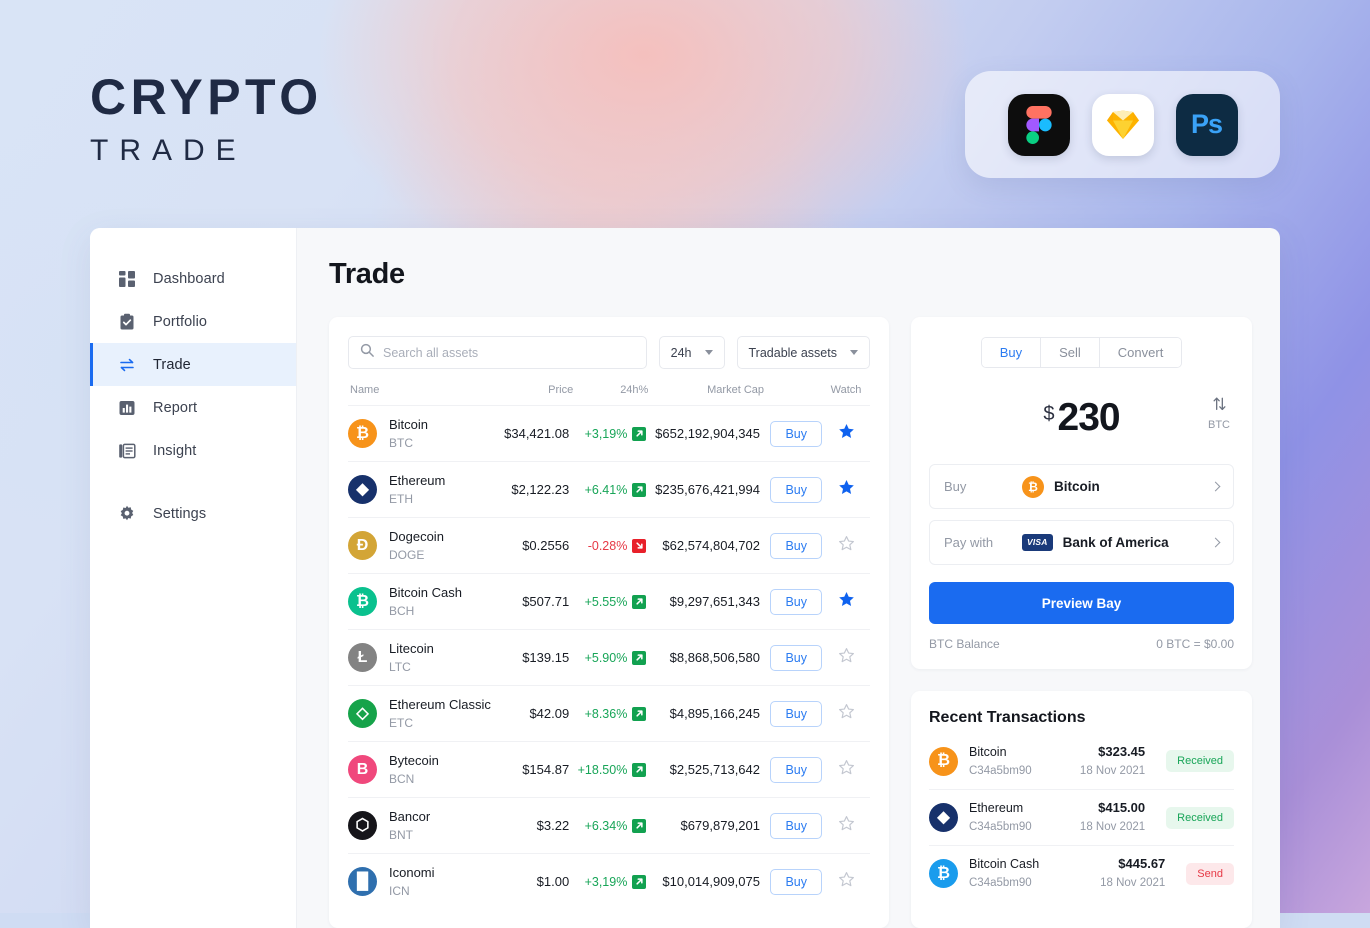 Image resolution: width=1370 pixels, height=928 pixels. What do you see at coordinates (362, 601) in the screenshot?
I see `coin-logo-icon: ₿` at bounding box center [362, 601].